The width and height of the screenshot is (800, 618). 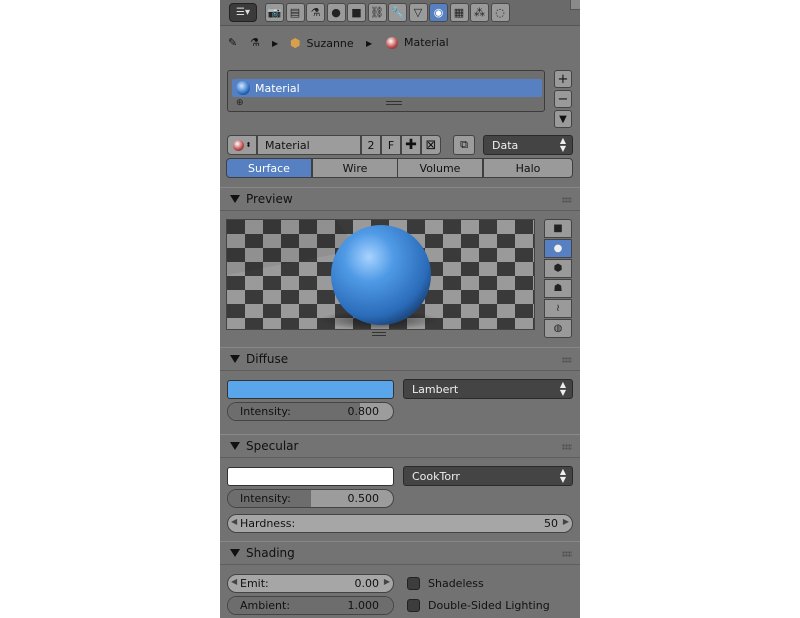 What do you see at coordinates (558, 248) in the screenshot?
I see `preview-type-button: ●` at bounding box center [558, 248].